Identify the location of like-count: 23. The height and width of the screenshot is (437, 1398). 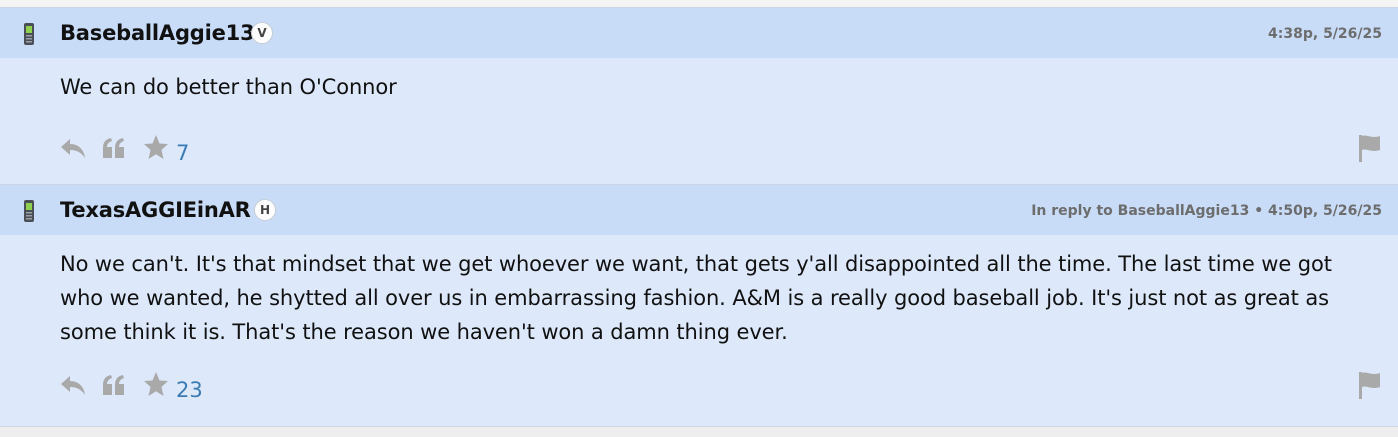
(189, 390).